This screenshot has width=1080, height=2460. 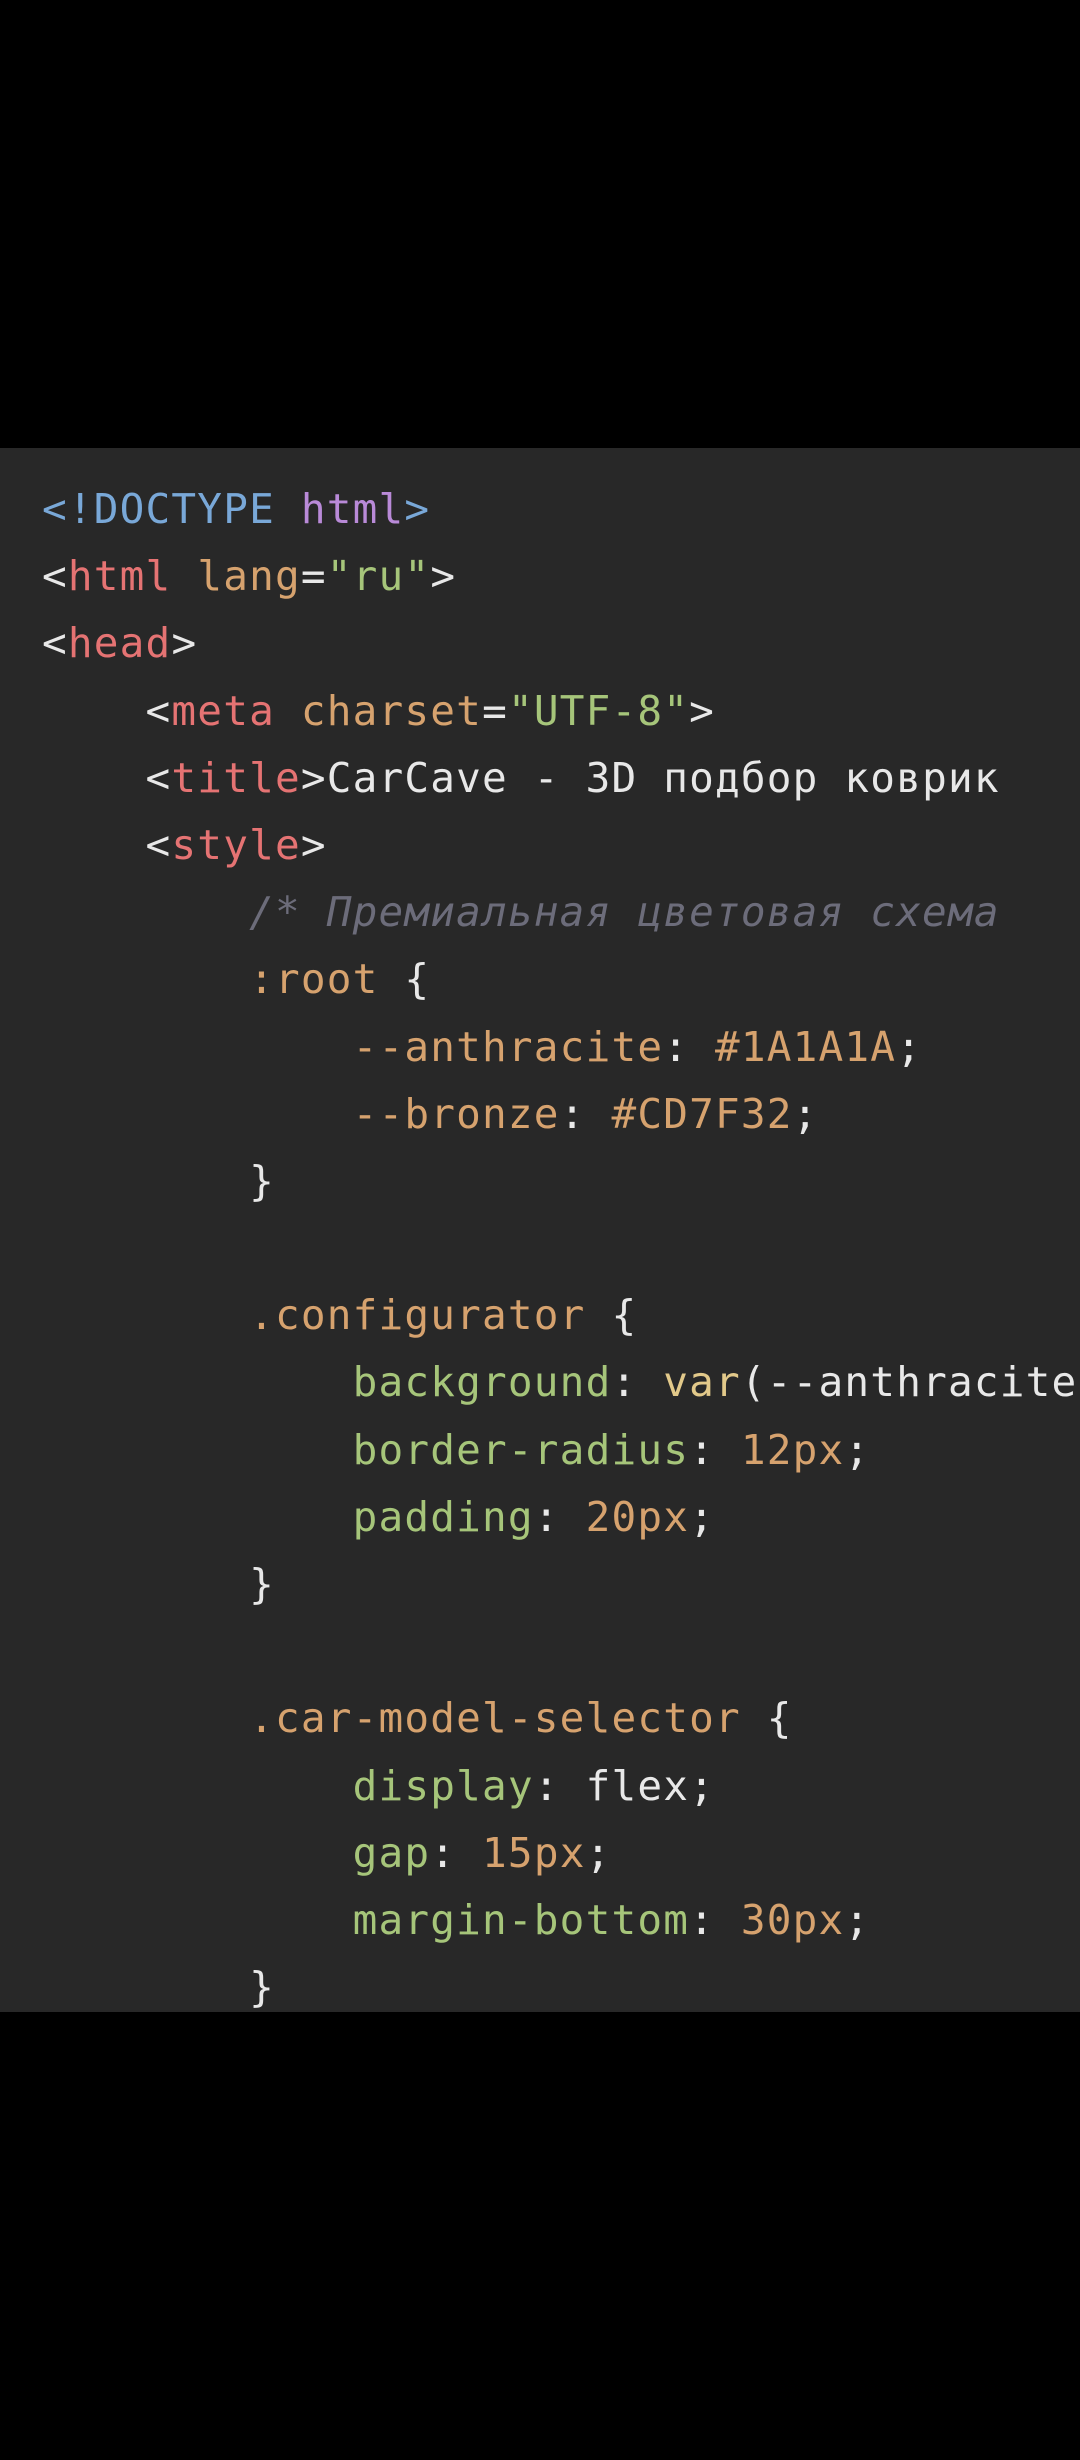 I want to click on code-line: :root {, so click(x=559, y=979).